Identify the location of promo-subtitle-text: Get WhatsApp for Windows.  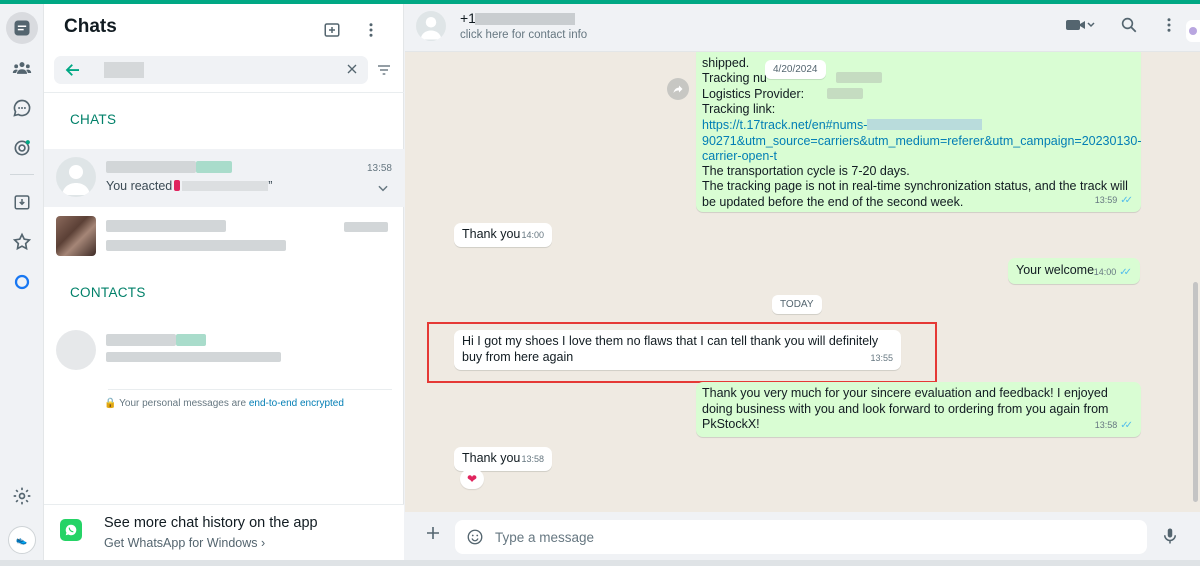
(181, 543).